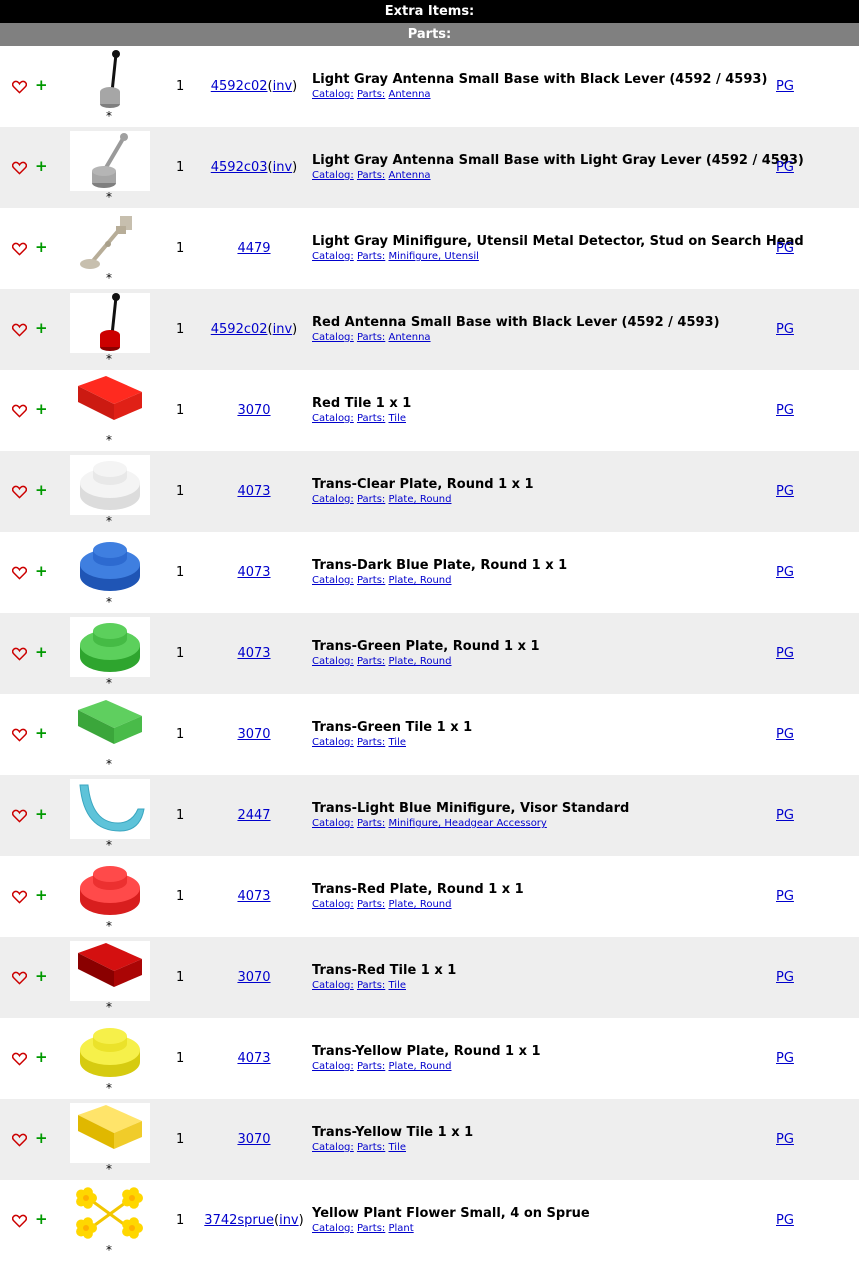 Image resolution: width=859 pixels, height=1261 pixels. What do you see at coordinates (253, 248) in the screenshot?
I see `item-number-link: 4479` at bounding box center [253, 248].